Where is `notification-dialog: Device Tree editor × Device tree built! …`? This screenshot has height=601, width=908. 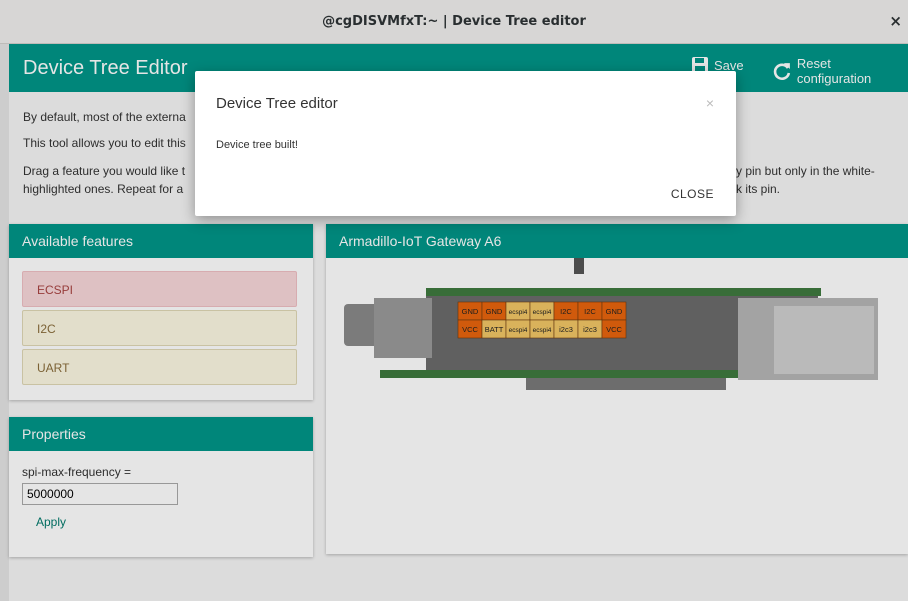
notification-dialog: Device Tree editor × Device tree built! … is located at coordinates (465, 143).